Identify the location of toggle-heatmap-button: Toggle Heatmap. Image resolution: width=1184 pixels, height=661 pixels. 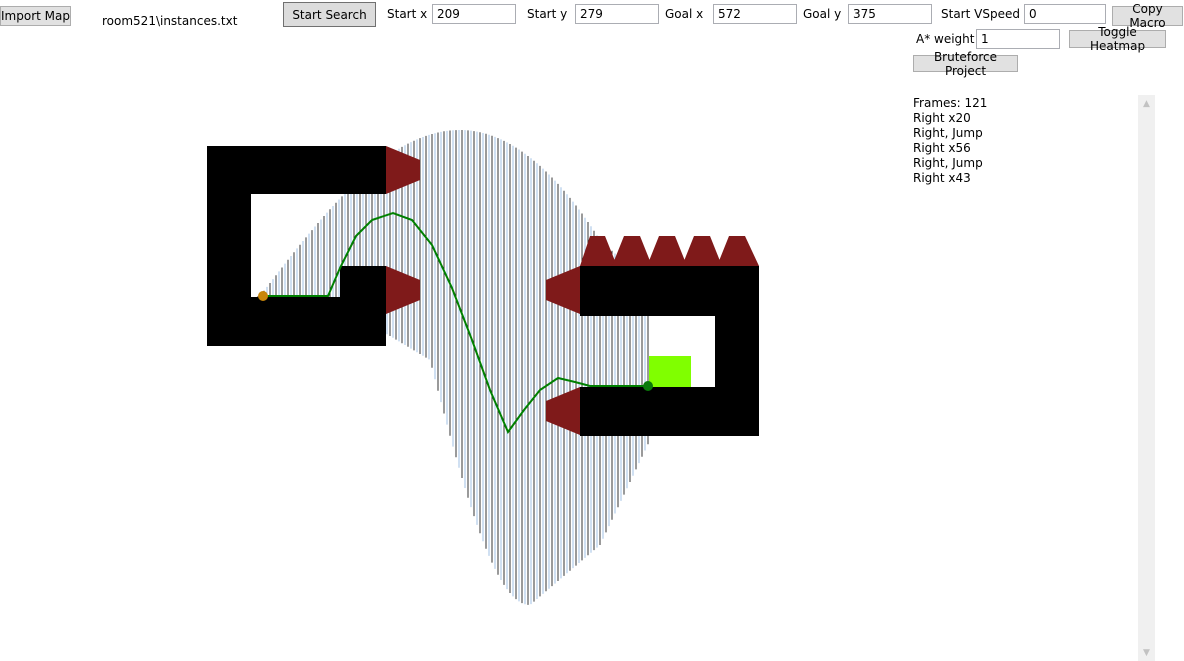
(1117, 39).